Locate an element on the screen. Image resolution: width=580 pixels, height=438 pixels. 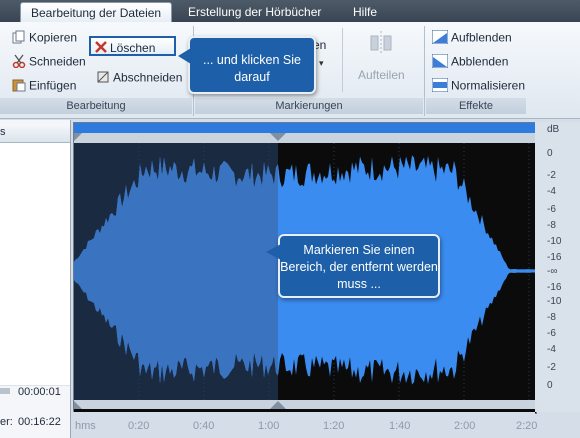
click-hint-callout: ... und klicken Sie darauf is located at coordinates (247, 65).